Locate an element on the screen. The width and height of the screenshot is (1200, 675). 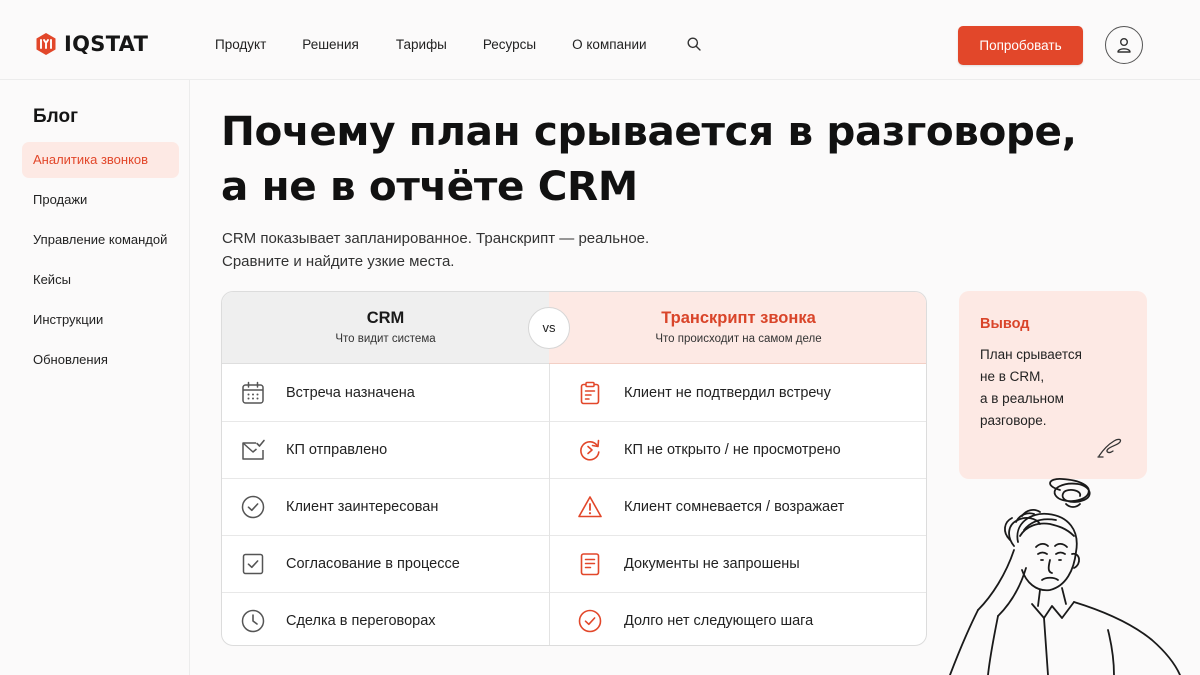
nav-item-resources: Ресурсы is located at coordinates (509, 44).